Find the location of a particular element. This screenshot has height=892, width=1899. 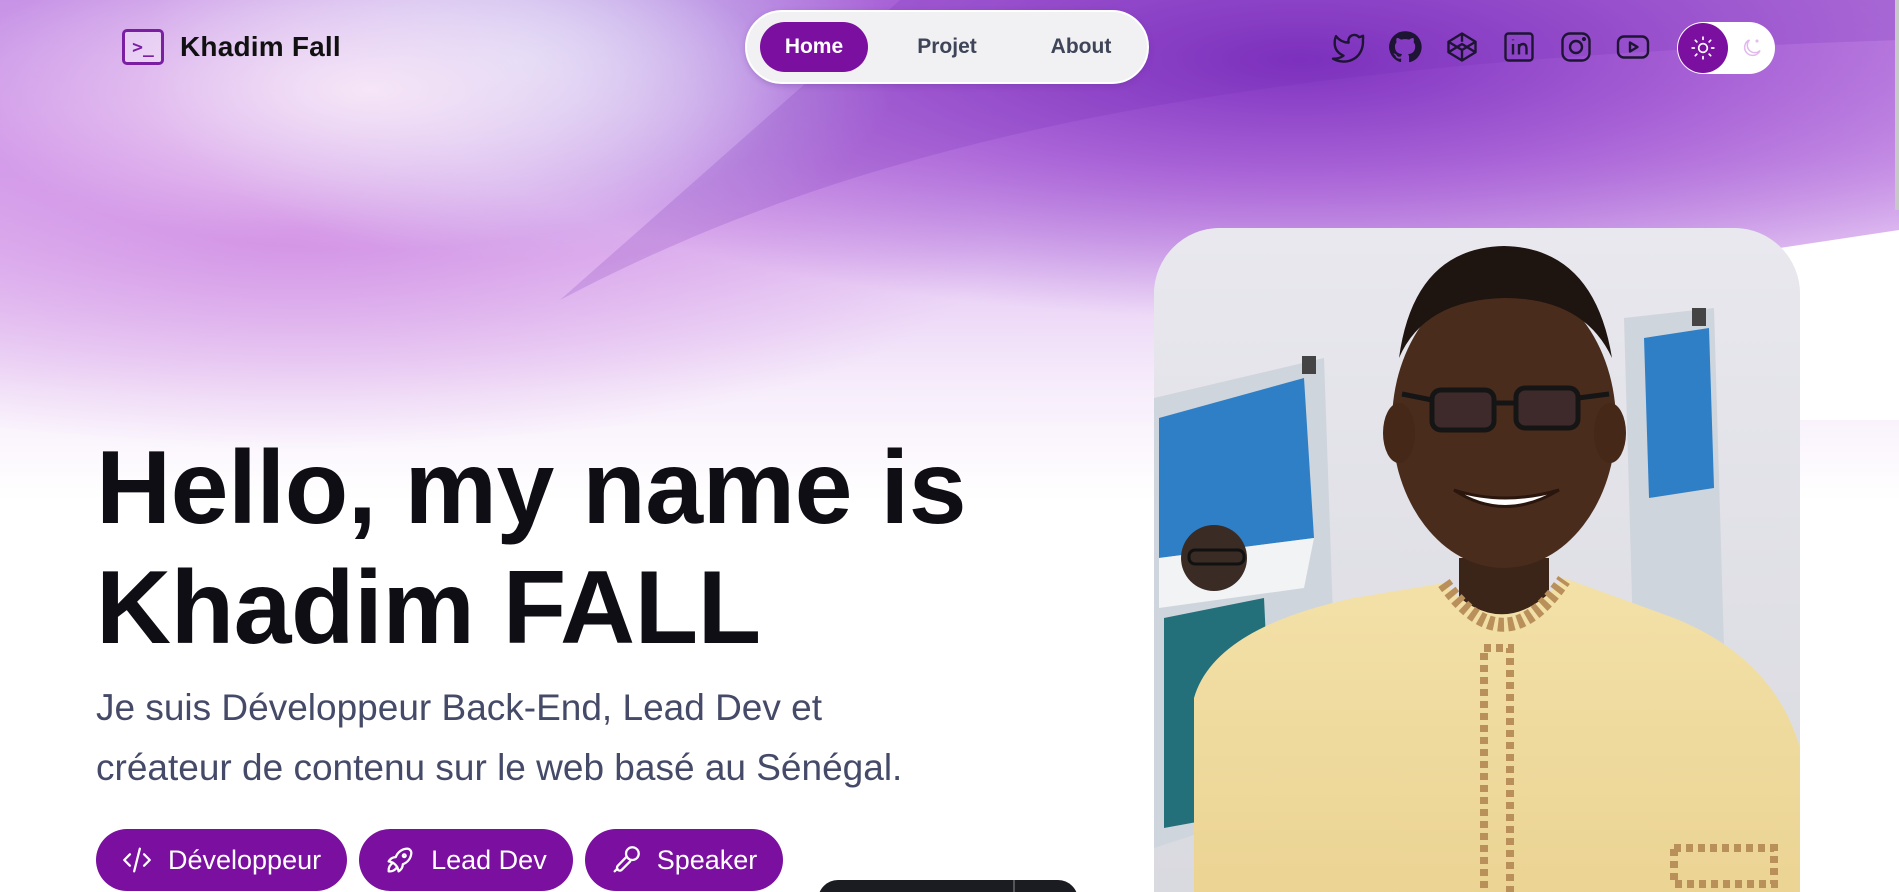

partially-visible-button is located at coordinates (948, 886).